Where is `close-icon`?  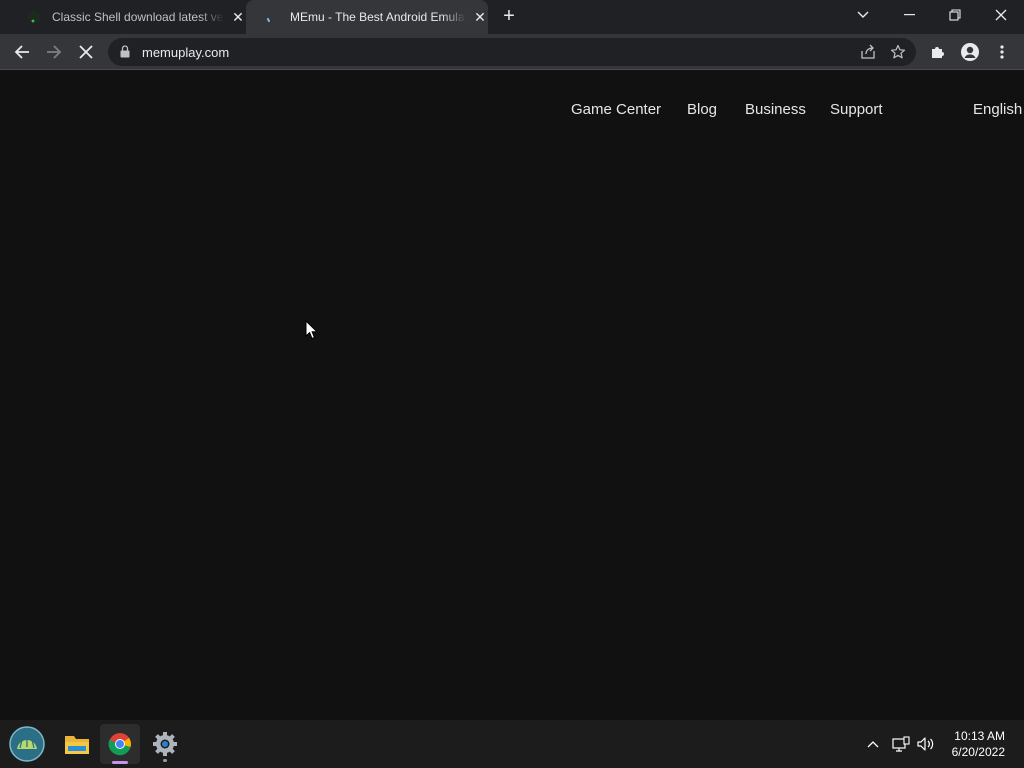 close-icon is located at coordinates (1001, 15).